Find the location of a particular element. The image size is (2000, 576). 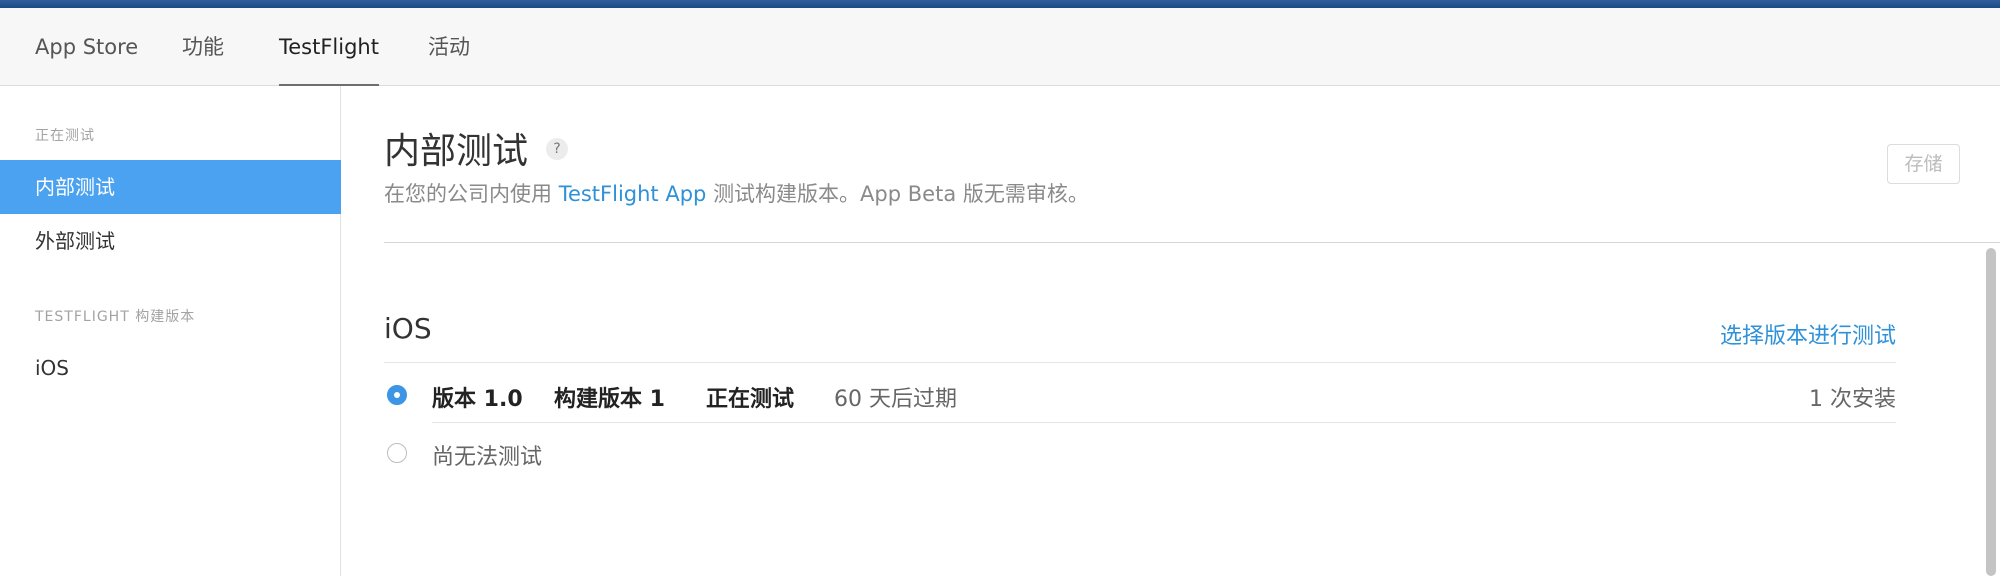

build-2-radio is located at coordinates (397, 453).